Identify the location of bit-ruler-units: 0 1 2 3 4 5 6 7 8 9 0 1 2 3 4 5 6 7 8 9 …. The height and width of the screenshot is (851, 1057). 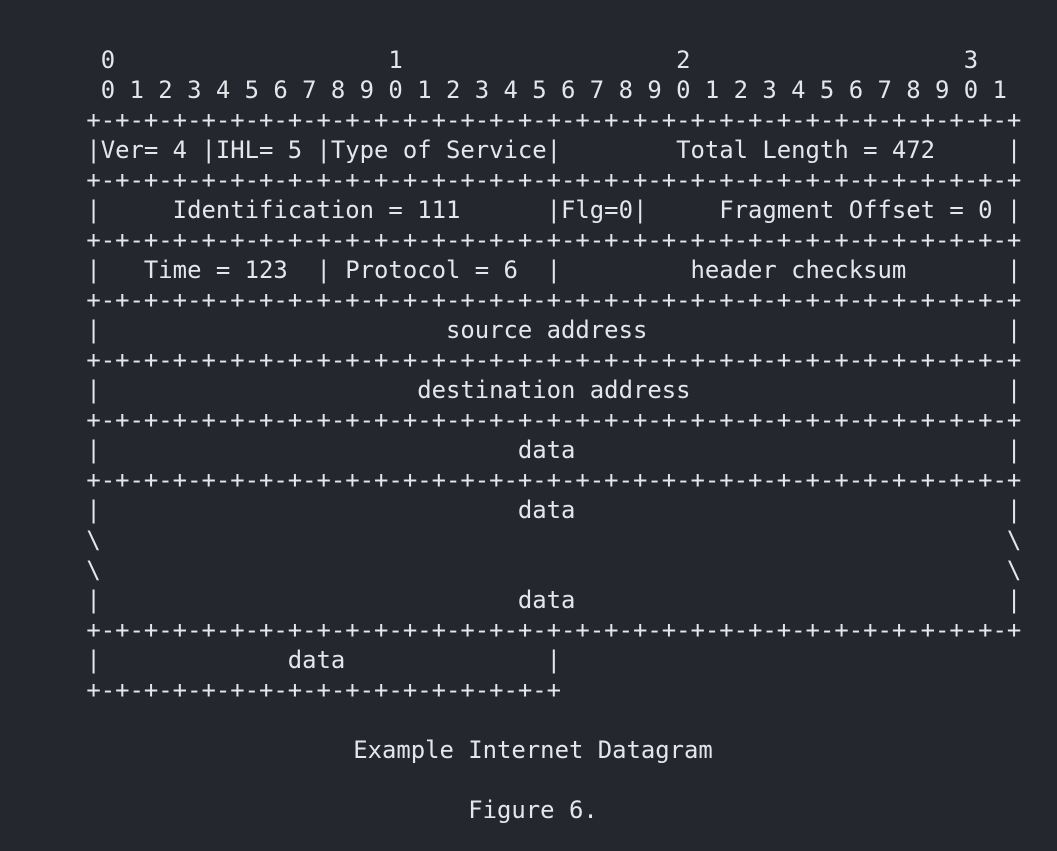
(539, 90).